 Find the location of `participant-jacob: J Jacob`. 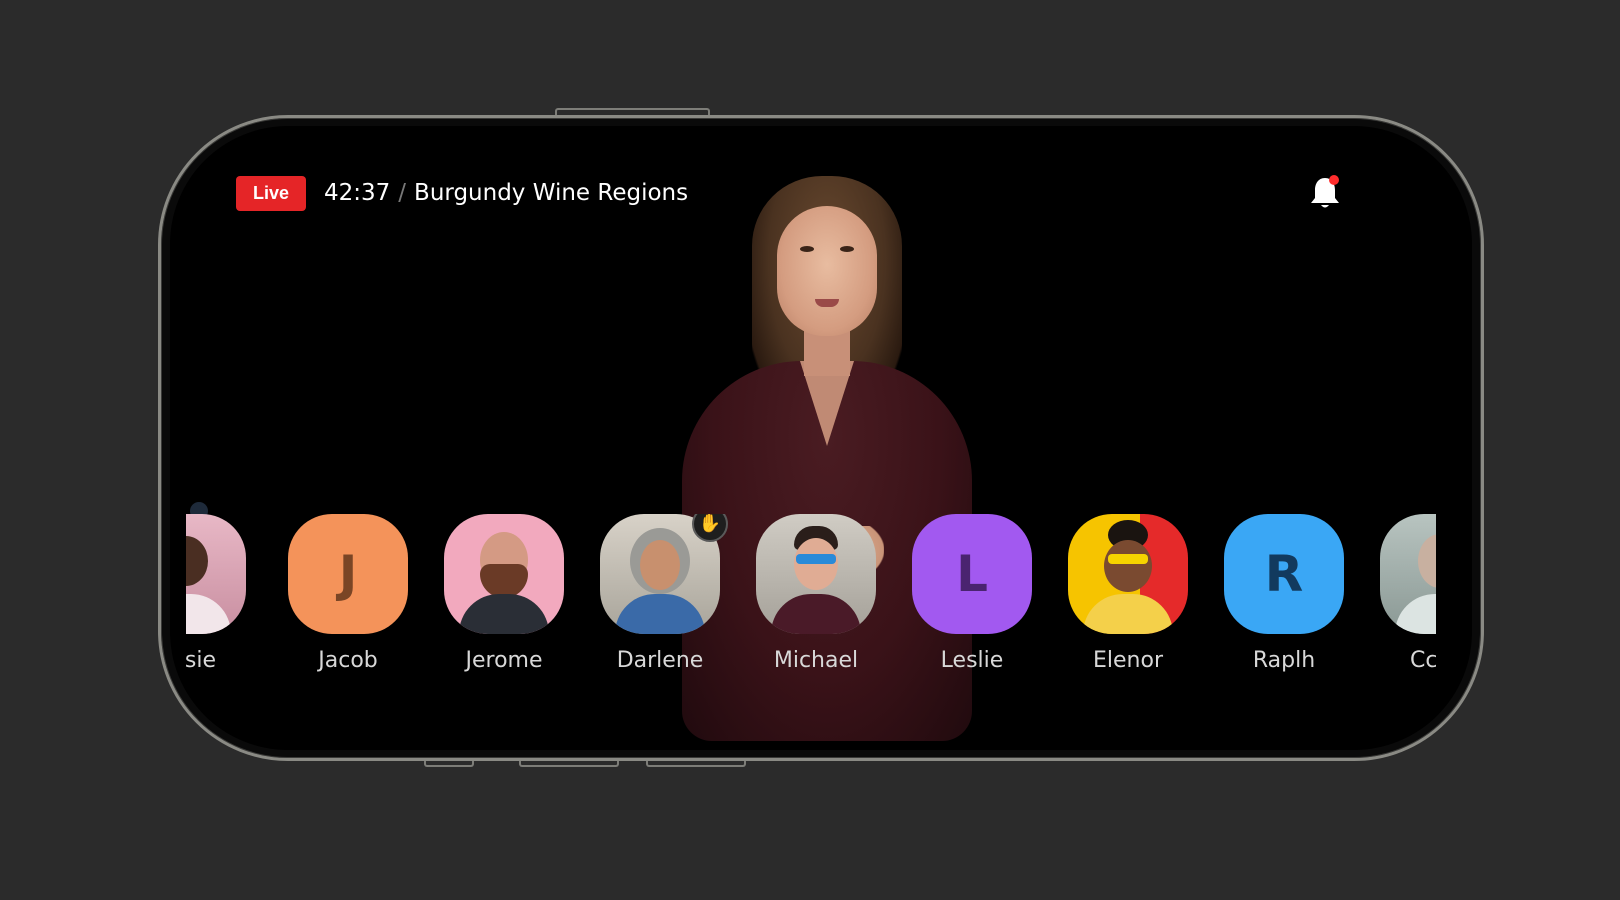

participant-jacob: J Jacob is located at coordinates (348, 593).